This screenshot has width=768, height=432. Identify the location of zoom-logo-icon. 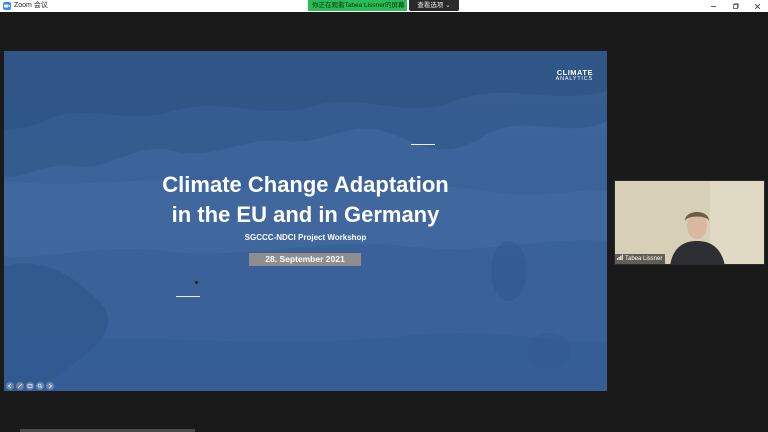
(7, 6).